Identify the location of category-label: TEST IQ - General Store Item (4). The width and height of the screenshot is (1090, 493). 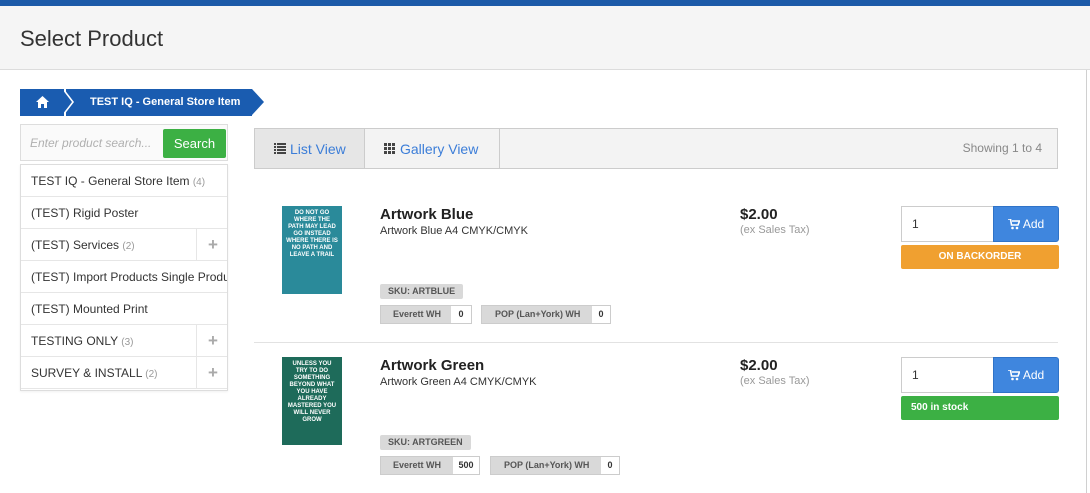
(118, 181).